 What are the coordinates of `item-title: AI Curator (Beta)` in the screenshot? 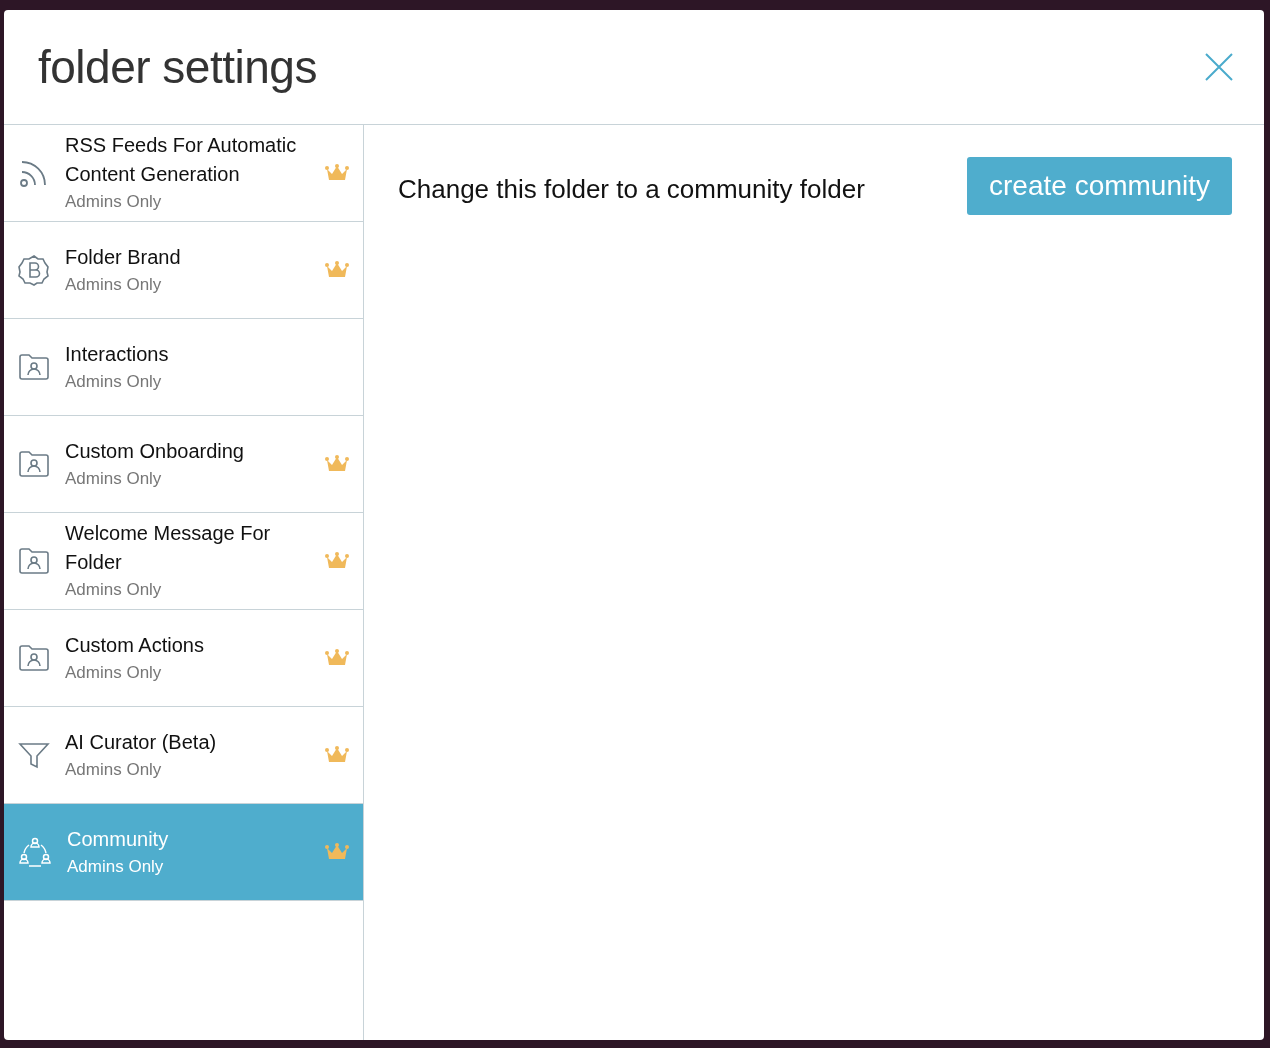 It's located at (141, 742).